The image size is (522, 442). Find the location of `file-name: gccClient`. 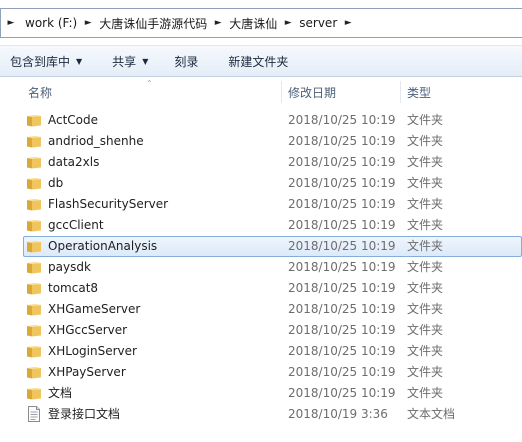

file-name: gccClient is located at coordinates (76, 225).